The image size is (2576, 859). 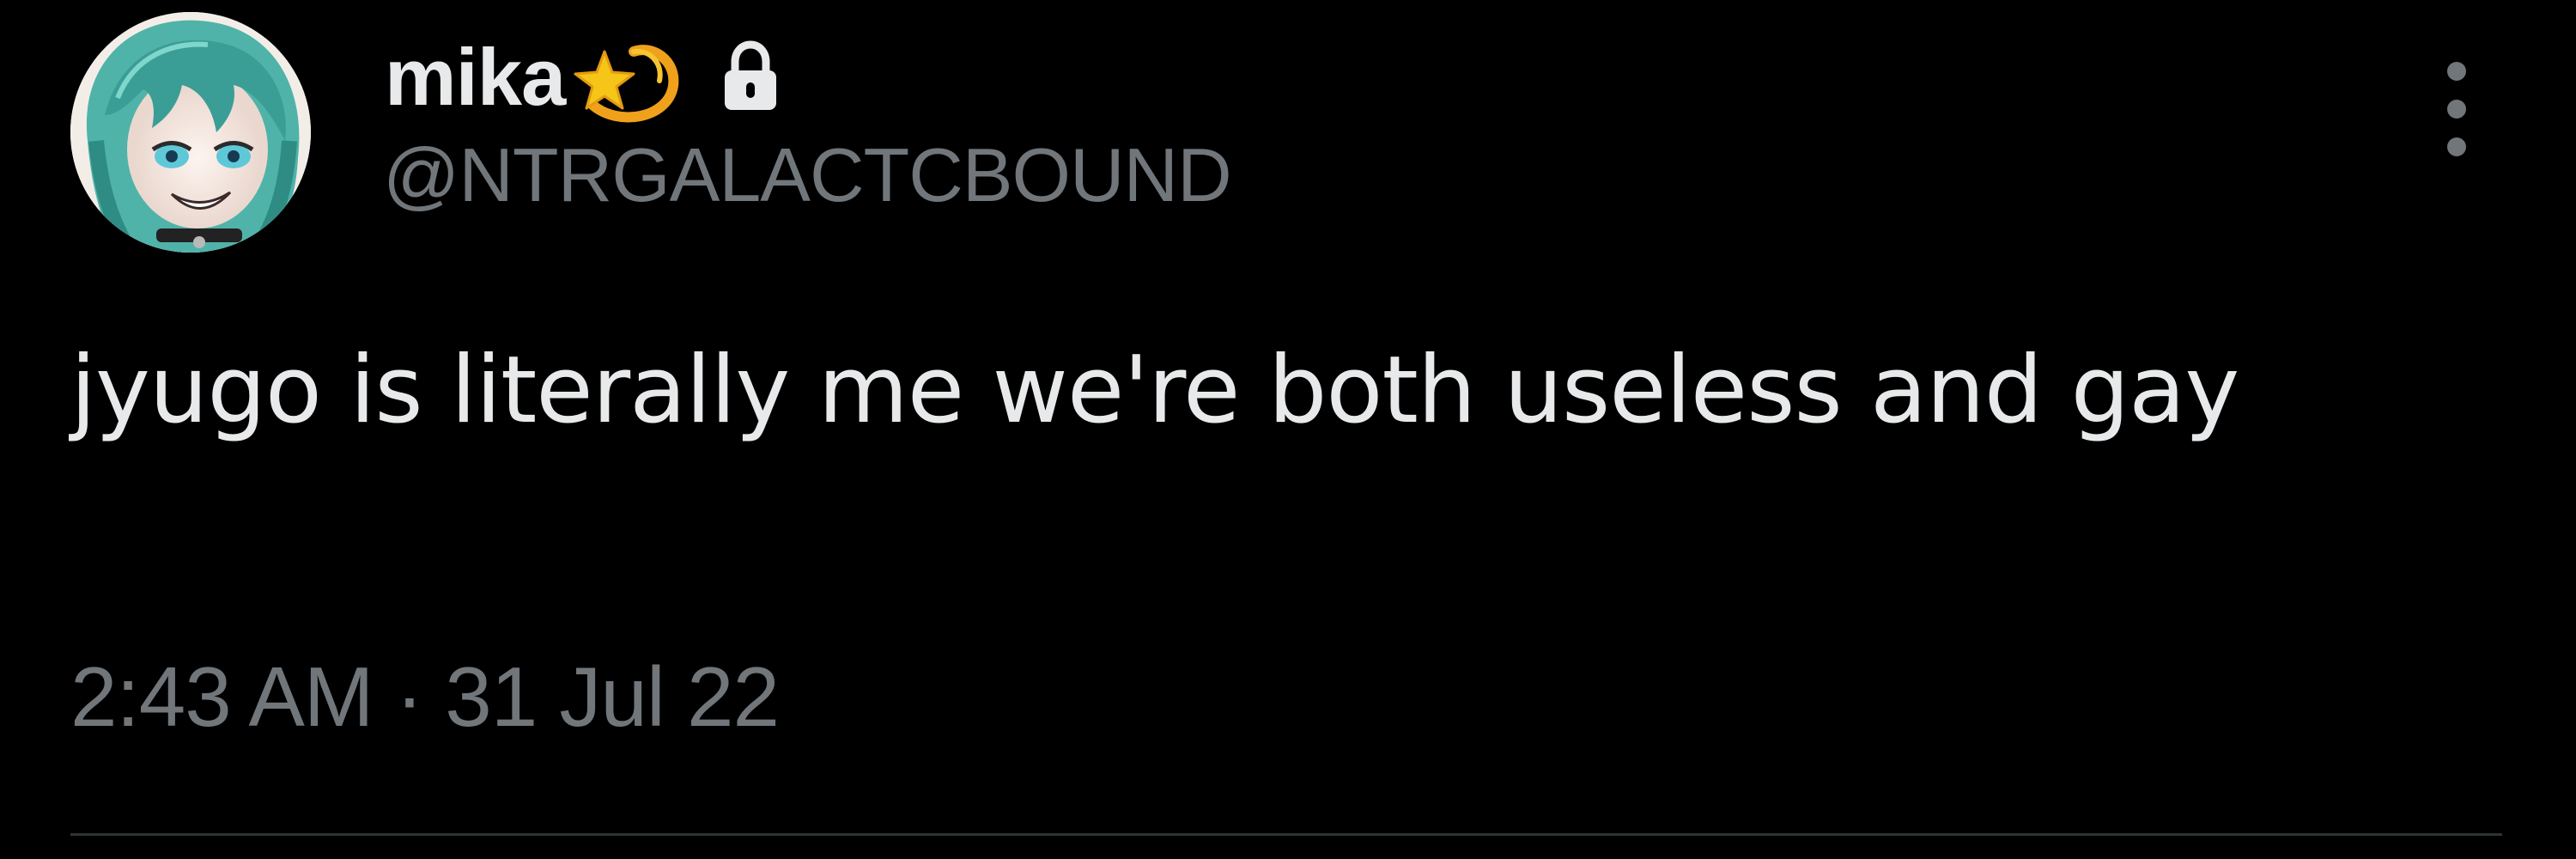 I want to click on divider, so click(x=1286, y=834).